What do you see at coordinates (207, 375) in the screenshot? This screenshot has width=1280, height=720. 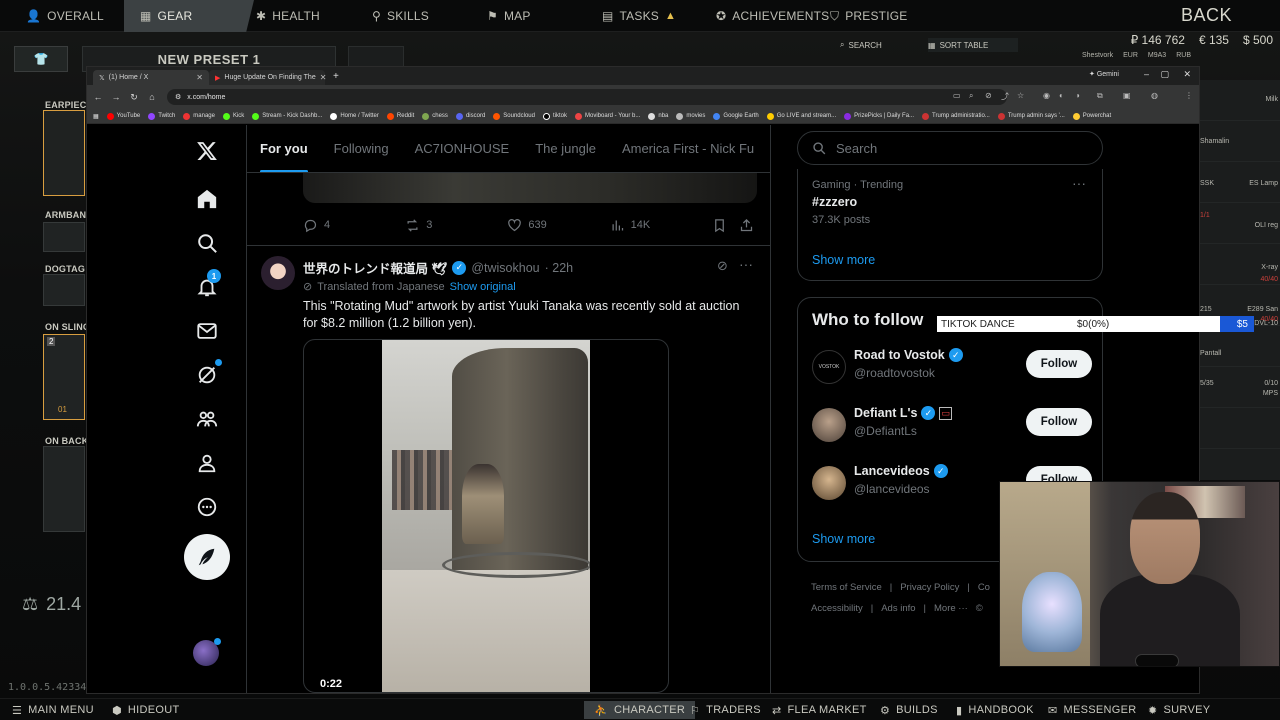 I see `grok-icon` at bounding box center [207, 375].